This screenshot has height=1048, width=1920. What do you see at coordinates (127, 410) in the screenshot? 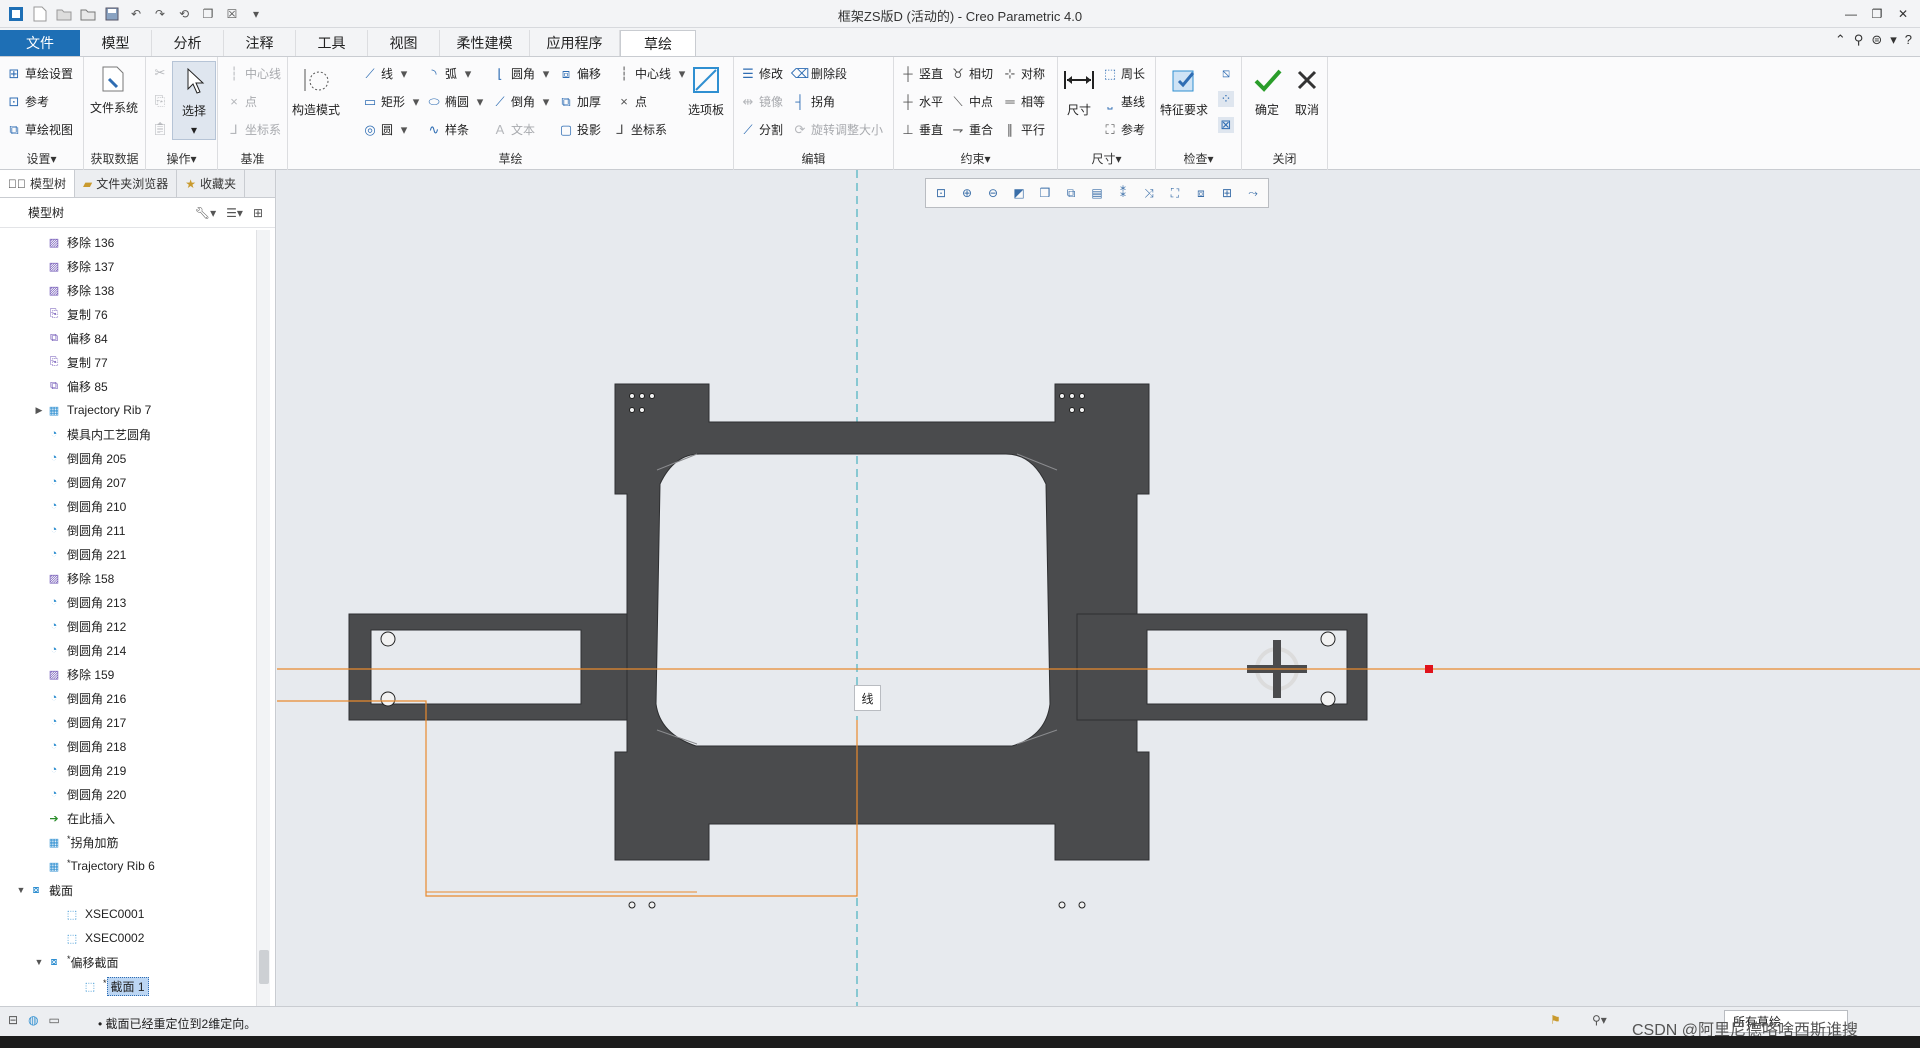
I see `tree-item: ▶ ▦ Trajectory Rib 7` at bounding box center [127, 410].